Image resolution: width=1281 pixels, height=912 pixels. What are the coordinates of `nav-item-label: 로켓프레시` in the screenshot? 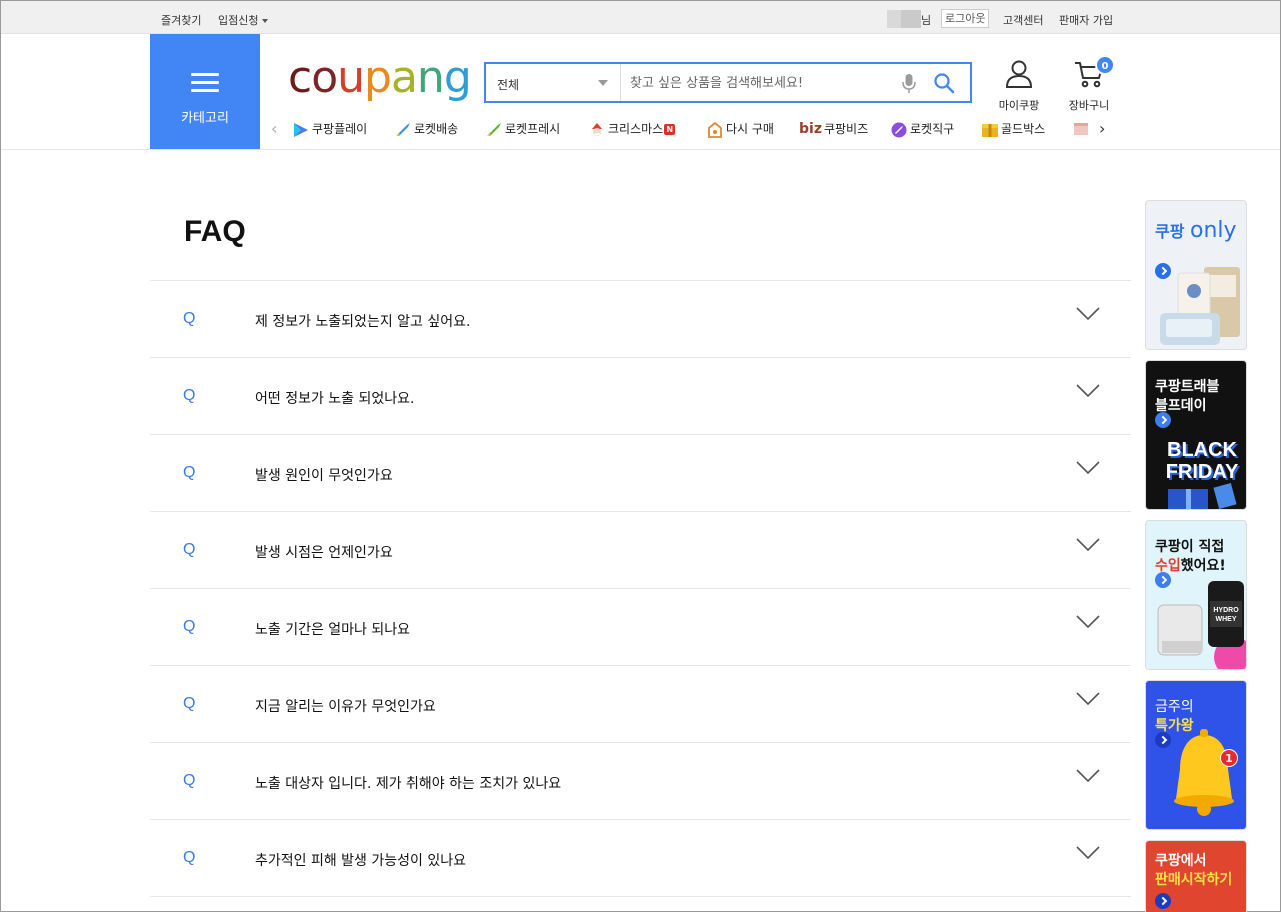 It's located at (533, 129).